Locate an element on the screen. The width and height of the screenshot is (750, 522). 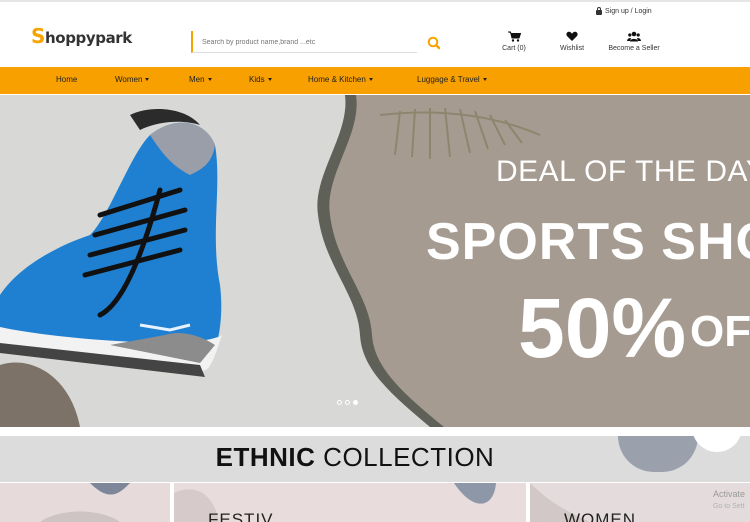
section-title: ETHNIC COLLECTION is located at coordinates (355, 457).